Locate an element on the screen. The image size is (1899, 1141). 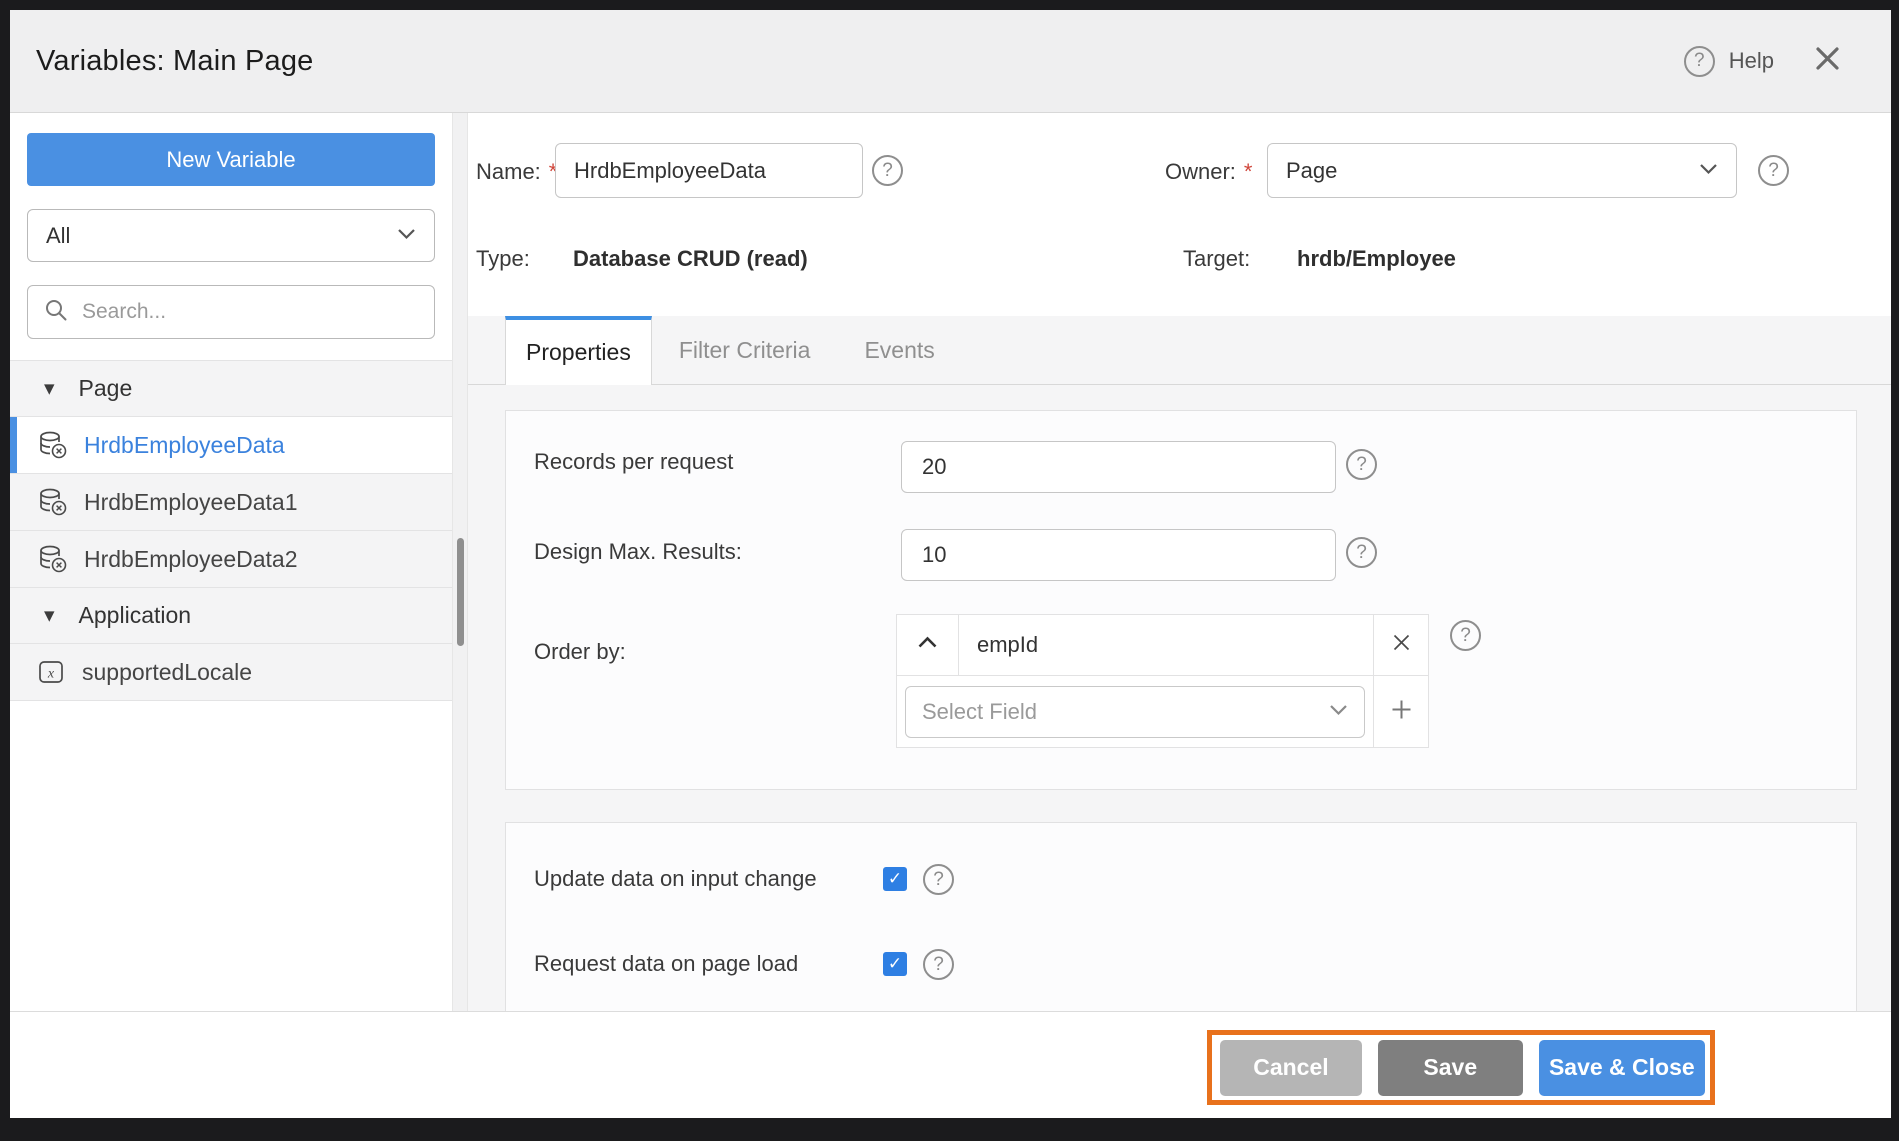
variable-x-icon: x is located at coordinates (52, 672).